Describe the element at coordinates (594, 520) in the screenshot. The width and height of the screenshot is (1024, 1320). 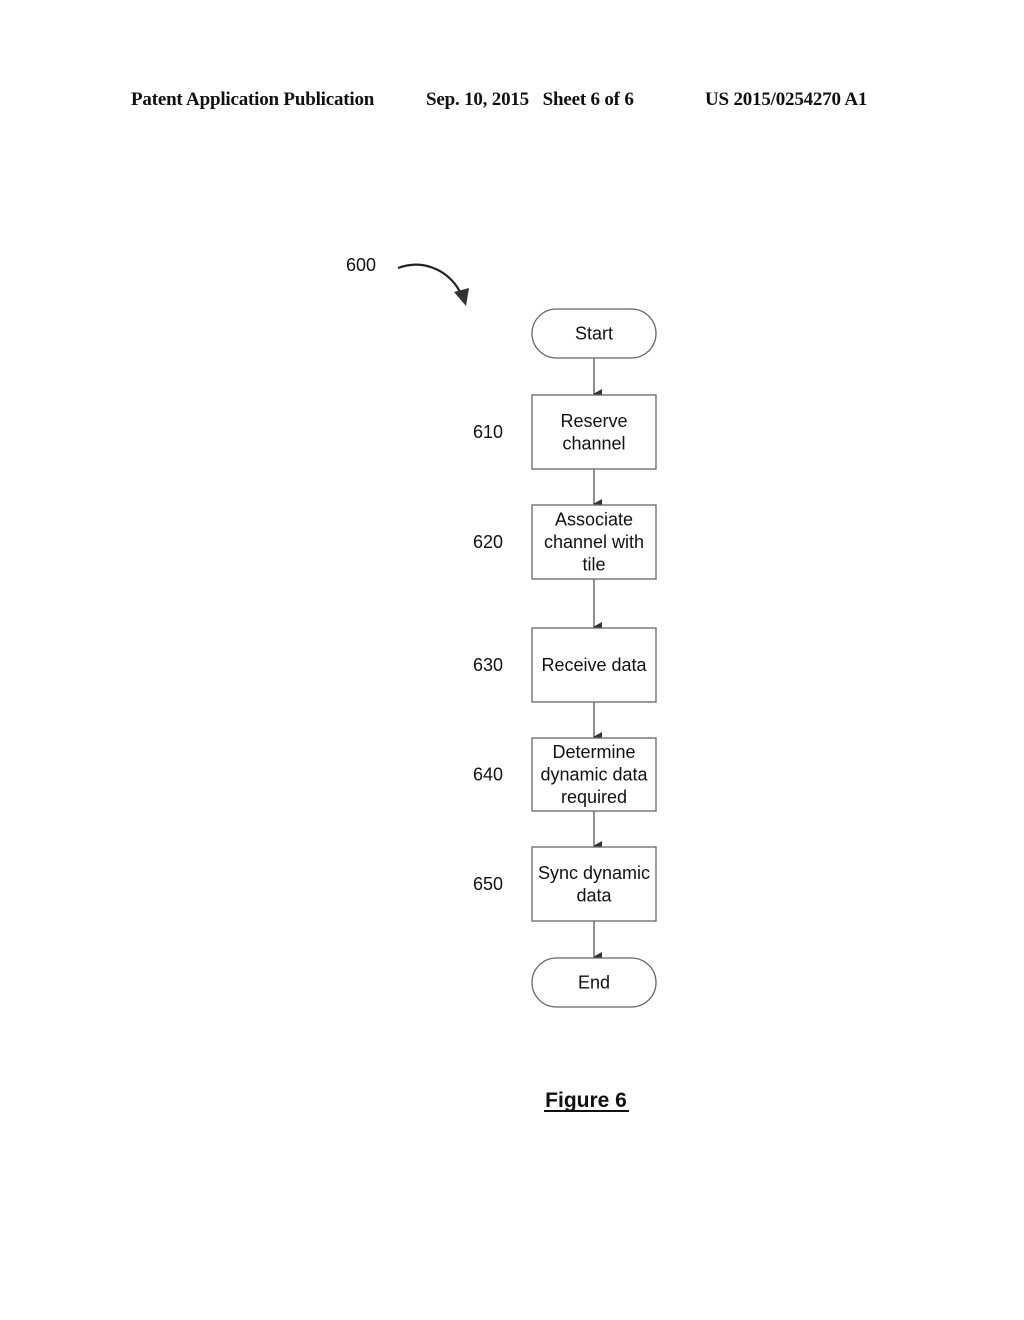
I see `node-label-line: Associate` at that location.